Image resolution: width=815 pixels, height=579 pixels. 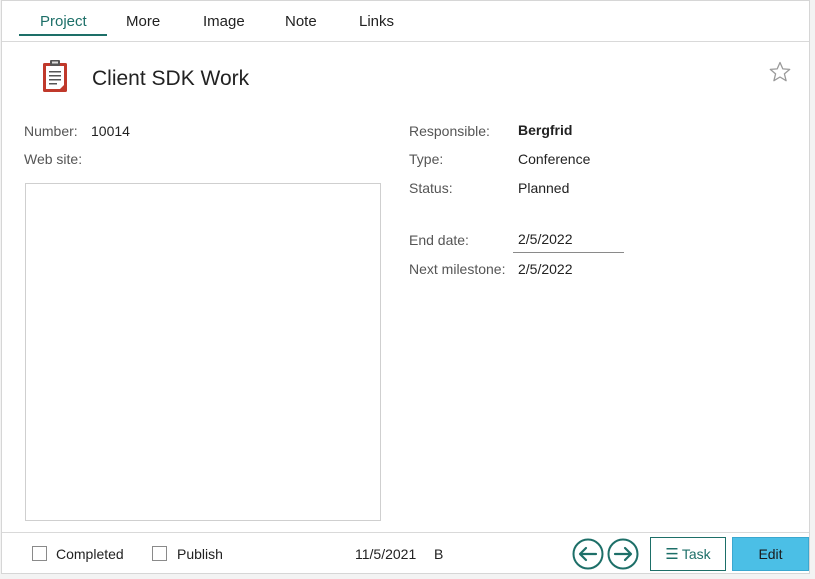 What do you see at coordinates (780, 72) in the screenshot?
I see `star-icon` at bounding box center [780, 72].